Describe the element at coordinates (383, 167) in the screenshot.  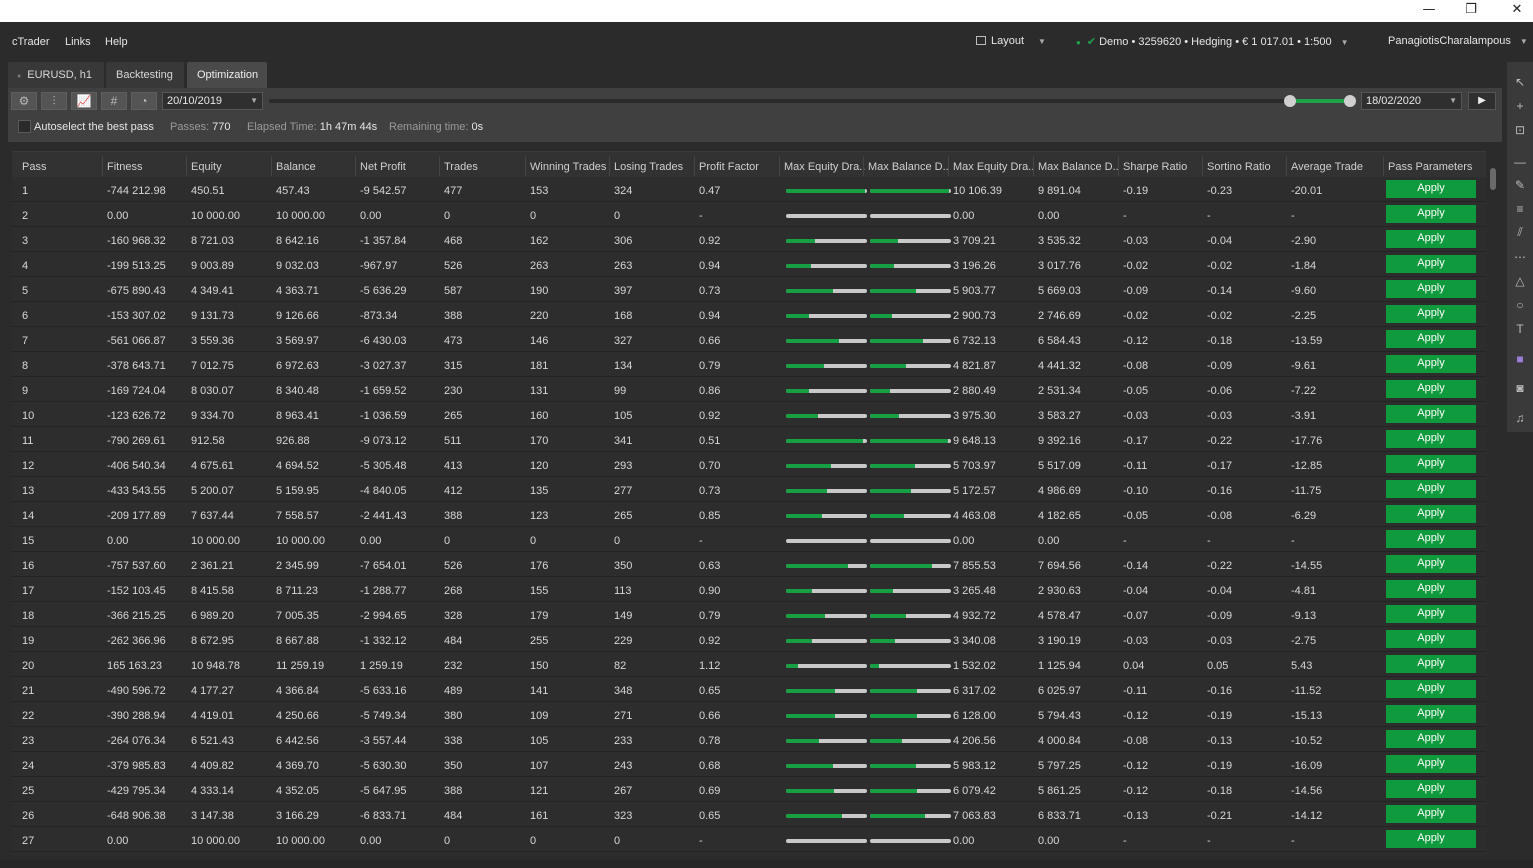
I see `column-header: Net Profit` at that location.